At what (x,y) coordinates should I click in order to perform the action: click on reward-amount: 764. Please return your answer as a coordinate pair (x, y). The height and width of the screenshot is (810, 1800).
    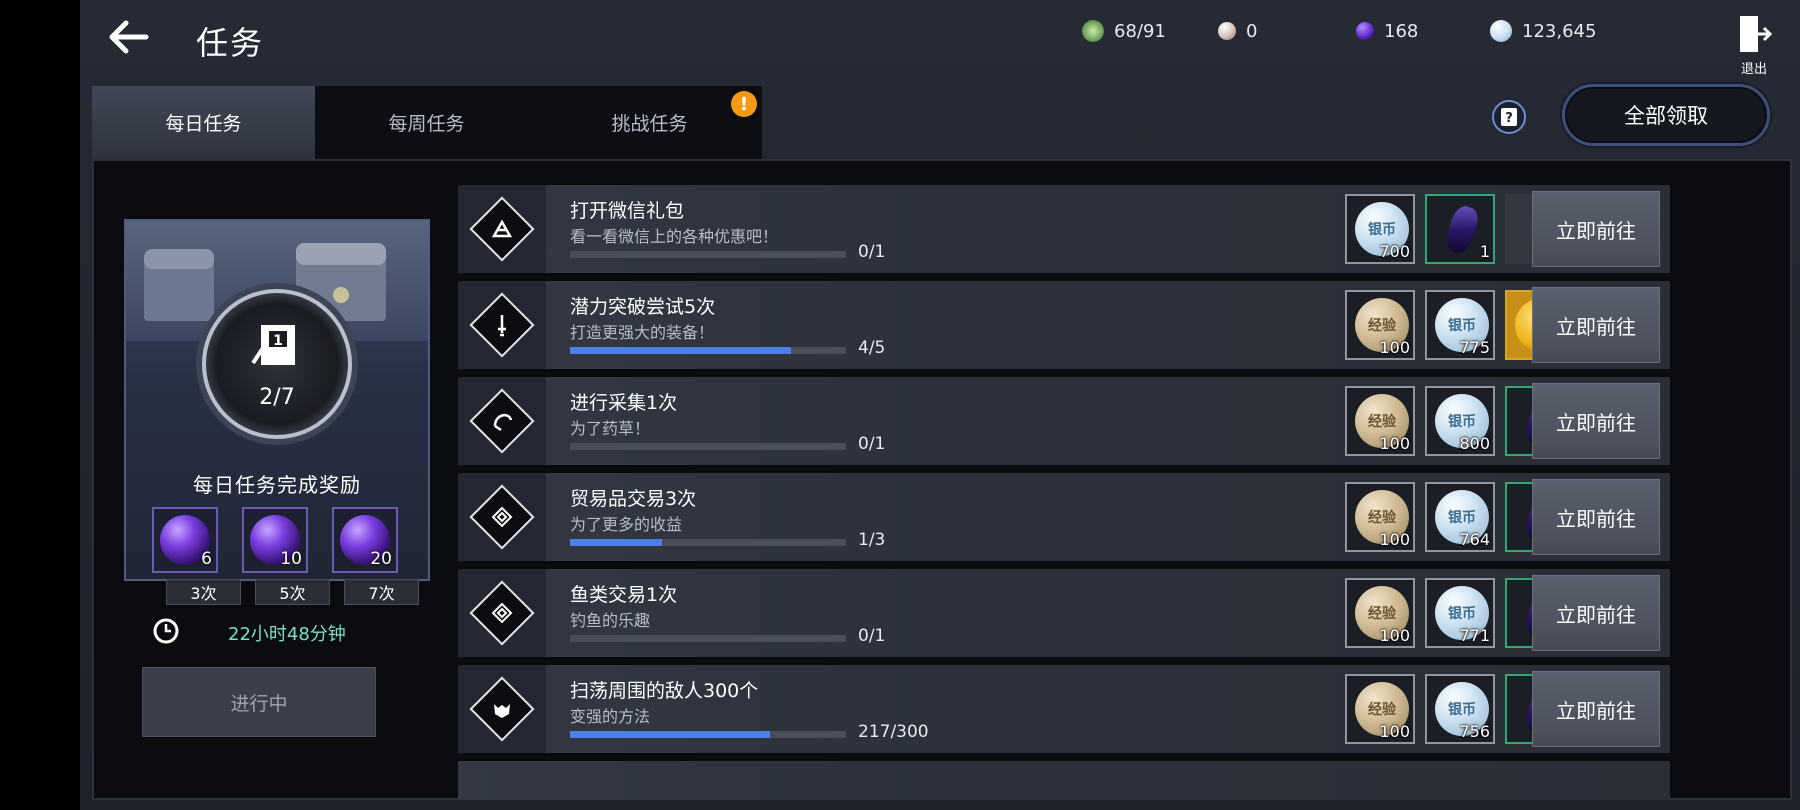
    Looking at the image, I should click on (1474, 539).